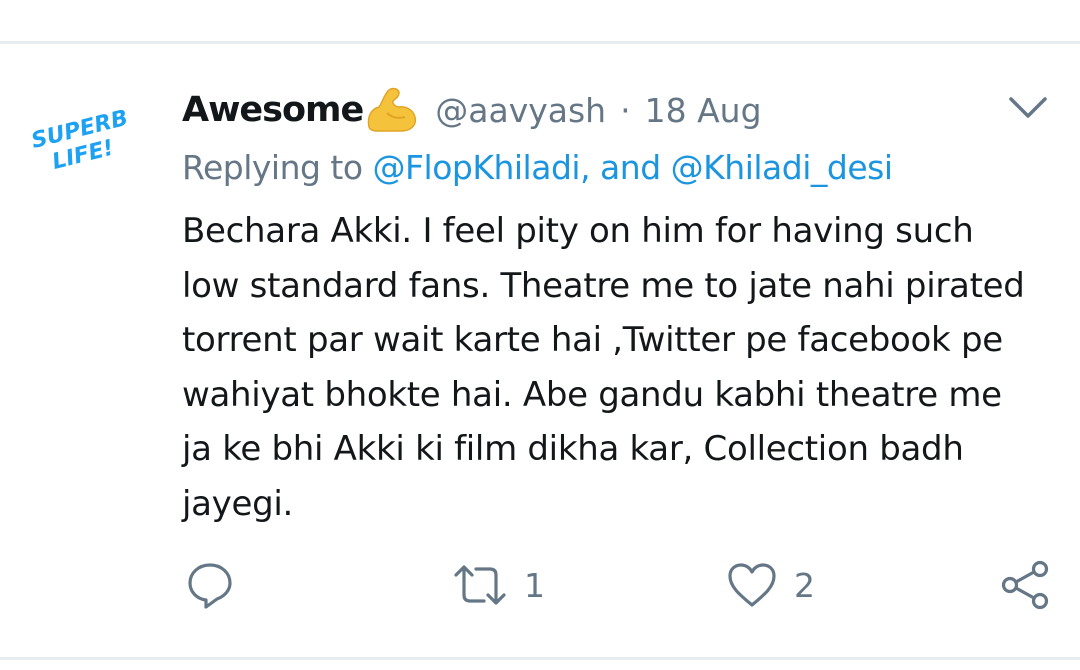 The height and width of the screenshot is (670, 1080). Describe the element at coordinates (391, 110) in the screenshot. I see `flexed-biceps-icon` at that location.